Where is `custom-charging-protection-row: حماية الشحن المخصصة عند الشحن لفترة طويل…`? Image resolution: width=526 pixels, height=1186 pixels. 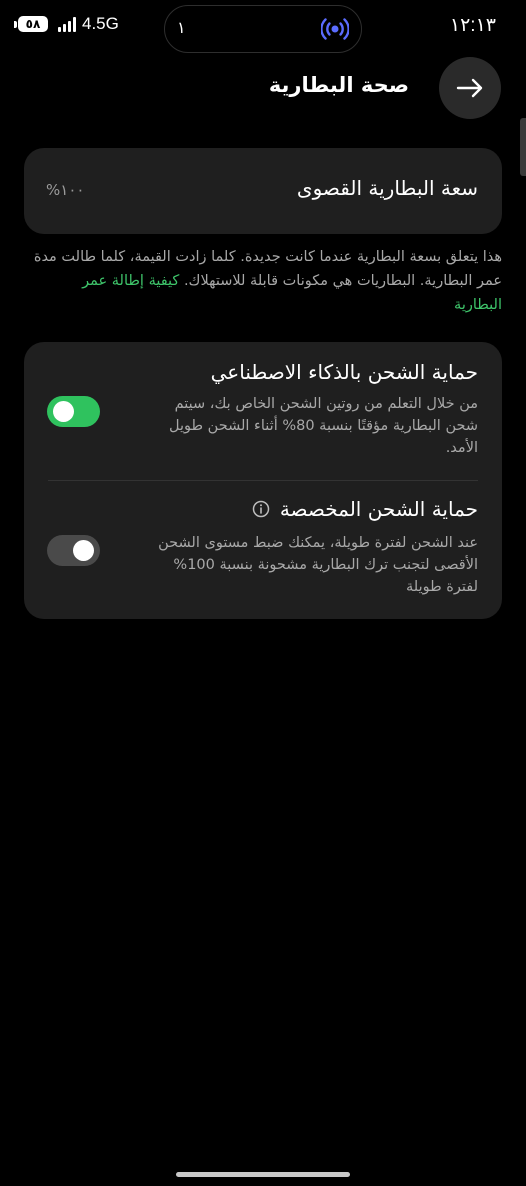 custom-charging-protection-row: حماية الشحن المخصصة عند الشحن لفترة طويل… is located at coordinates (263, 550).